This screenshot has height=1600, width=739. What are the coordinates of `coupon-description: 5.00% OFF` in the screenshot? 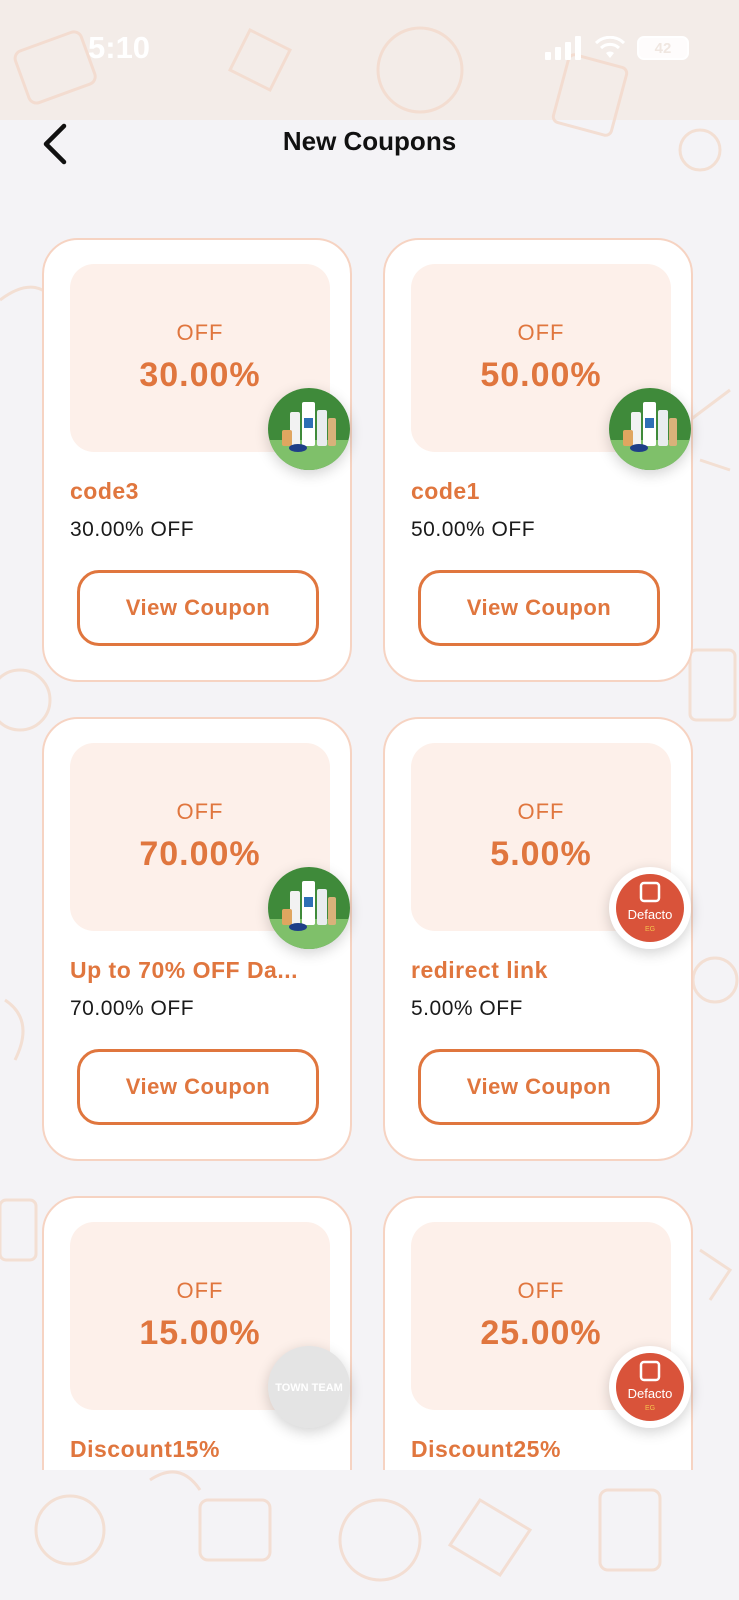 It's located at (467, 1008).